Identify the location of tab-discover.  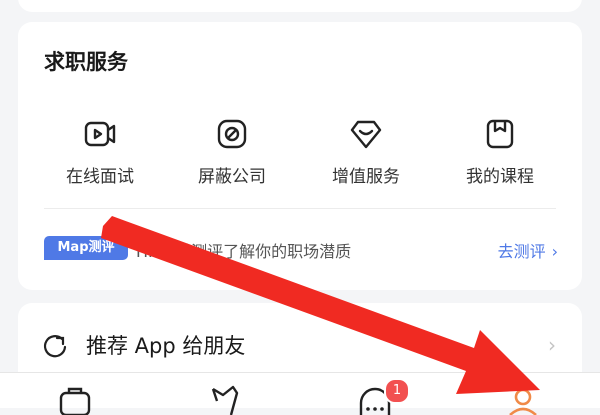
(225, 400).